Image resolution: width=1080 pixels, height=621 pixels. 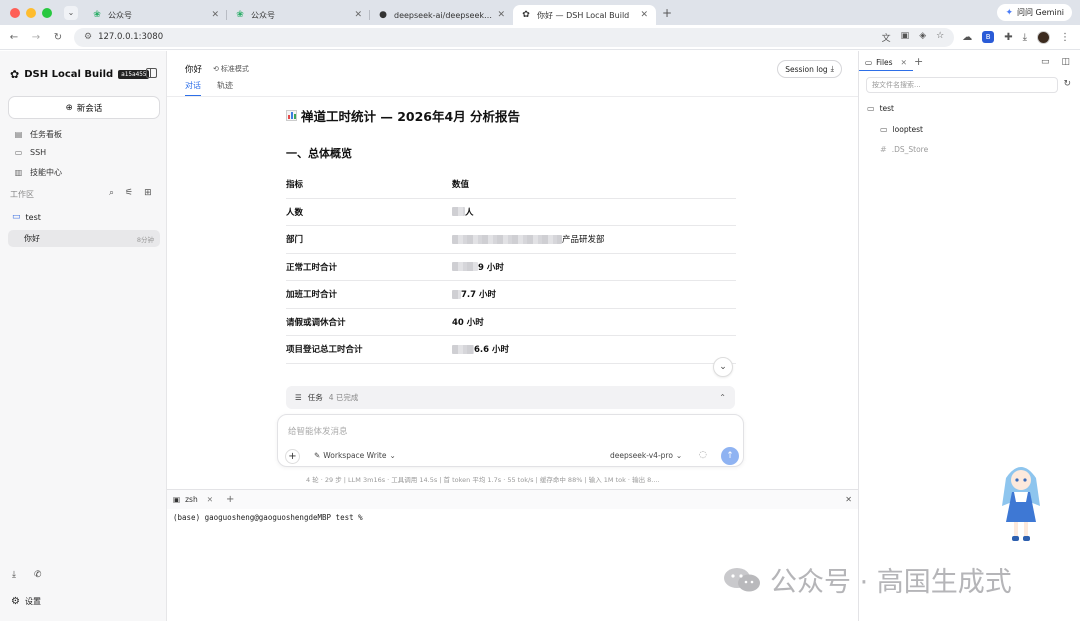 What do you see at coordinates (14, 37) in the screenshot?
I see `back-arrow-icon: ←` at bounding box center [14, 37].